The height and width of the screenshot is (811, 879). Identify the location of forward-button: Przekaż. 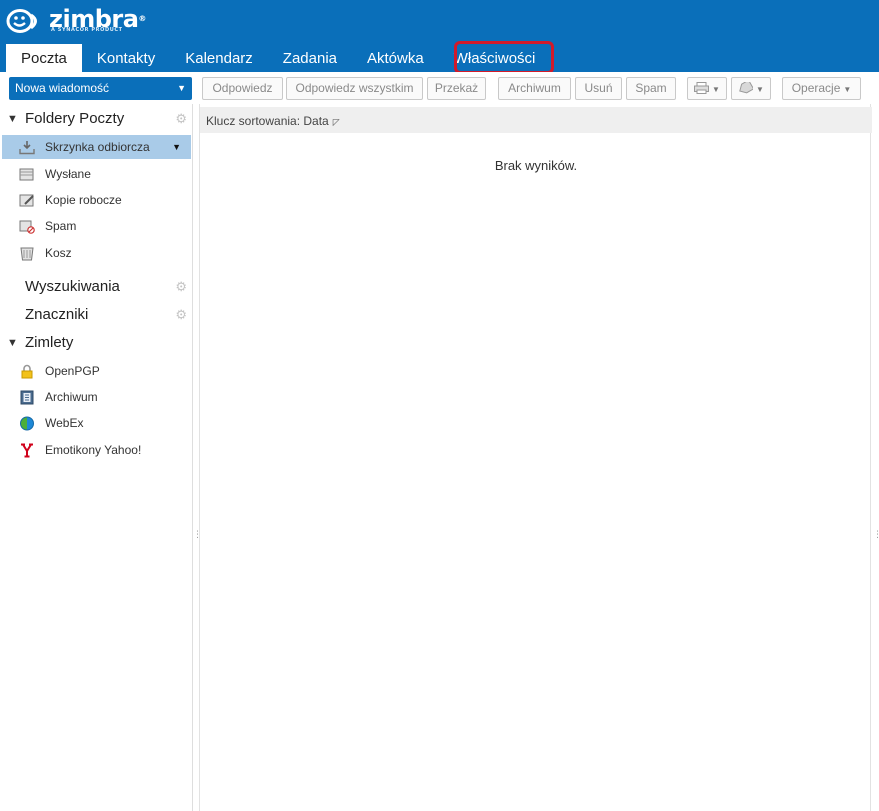
(456, 88).